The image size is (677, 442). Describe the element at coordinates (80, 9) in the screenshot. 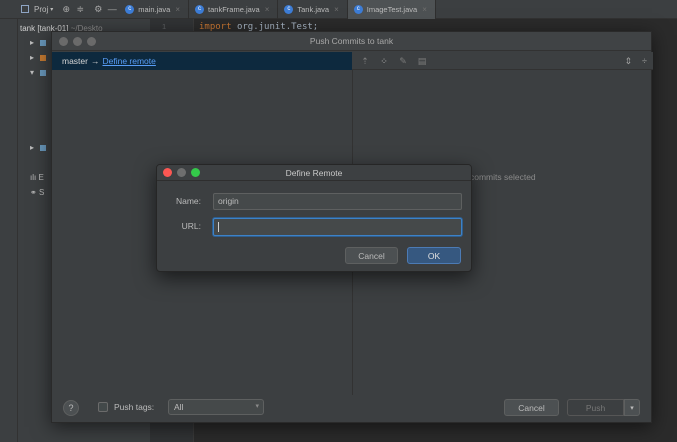

I see `collapse-icon: ≑` at that location.